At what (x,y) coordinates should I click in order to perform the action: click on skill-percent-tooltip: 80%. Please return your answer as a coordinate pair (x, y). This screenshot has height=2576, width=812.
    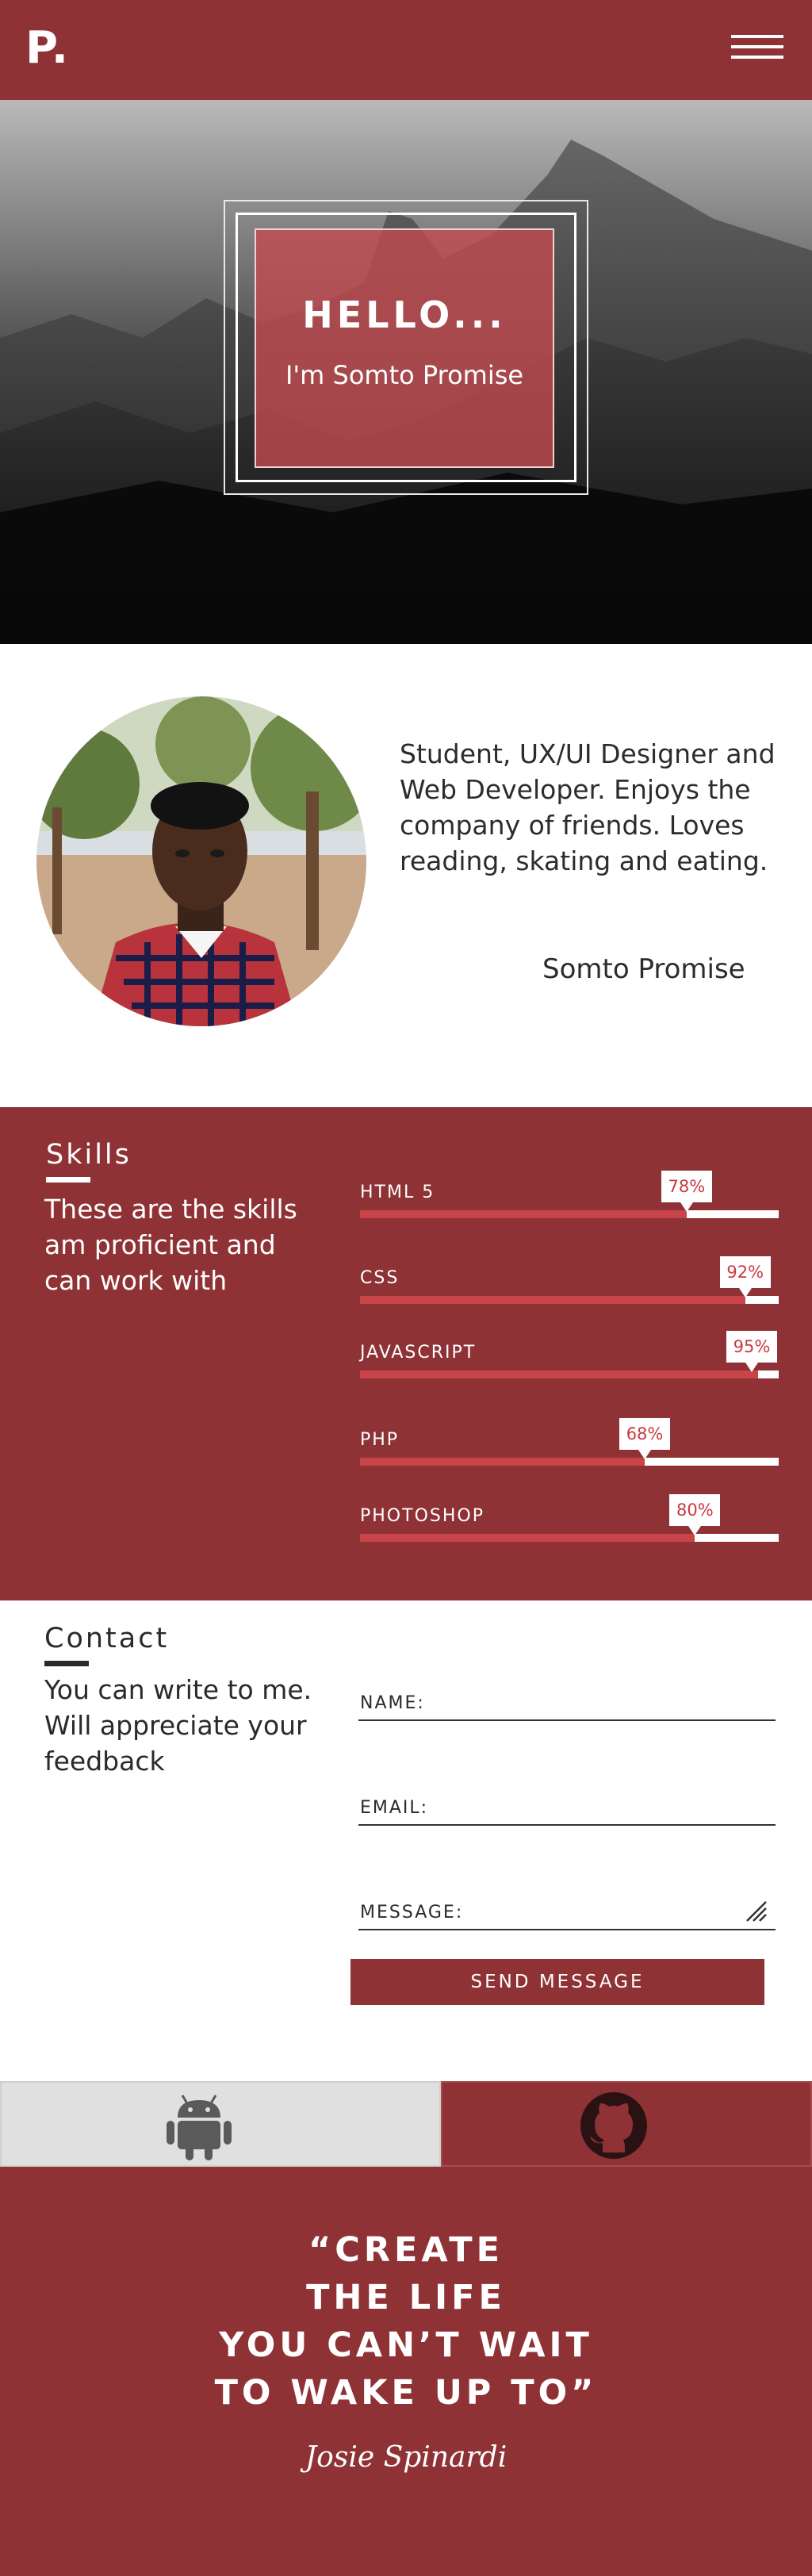
    Looking at the image, I should click on (695, 1515).